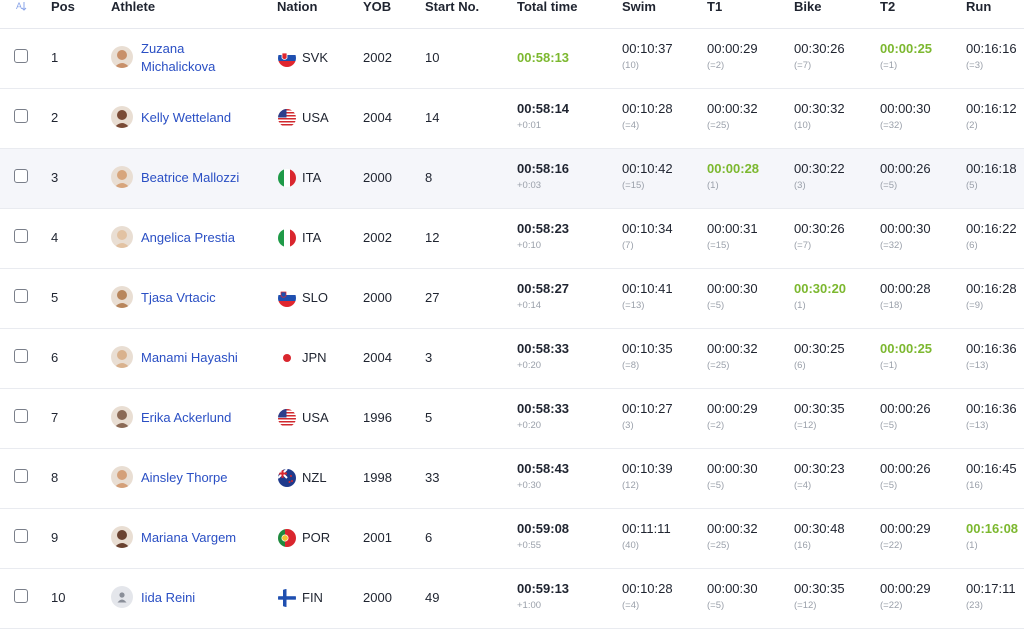 The height and width of the screenshot is (630, 1024). I want to click on total-time-cell: 00:58:43 +0:30, so click(543, 477).